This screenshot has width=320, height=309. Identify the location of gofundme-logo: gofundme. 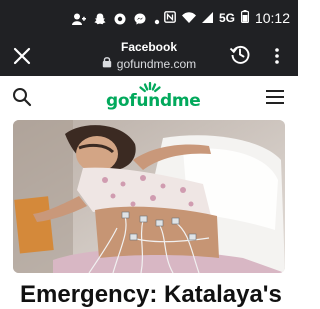
(153, 95).